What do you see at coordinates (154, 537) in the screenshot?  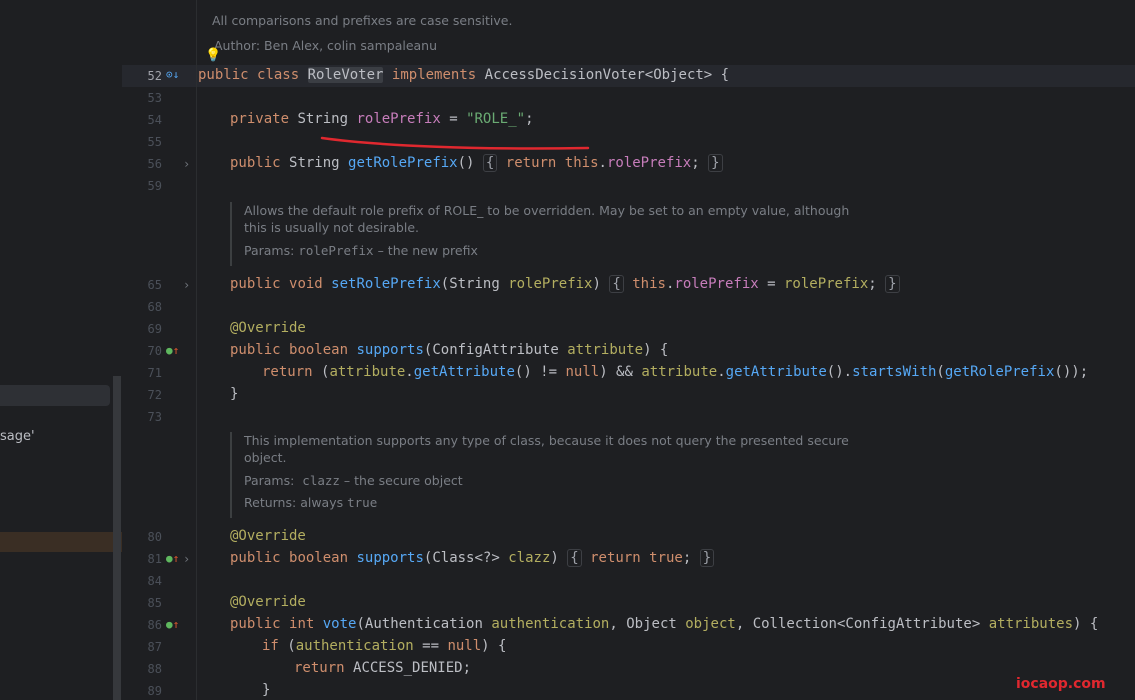 I see `line-number: 80` at bounding box center [154, 537].